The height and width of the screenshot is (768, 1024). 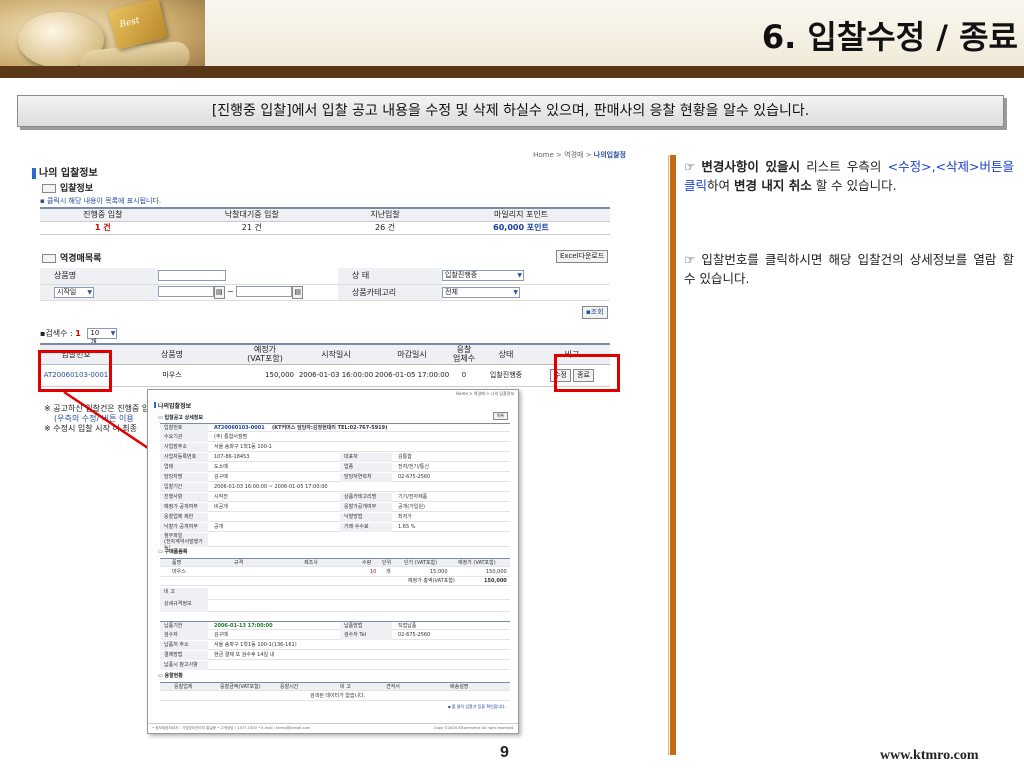 I want to click on summary-header: 지난입찰, so click(x=385, y=214).